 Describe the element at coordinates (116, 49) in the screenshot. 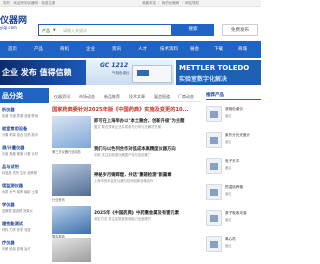

I see `nav-item: 资讯` at that location.